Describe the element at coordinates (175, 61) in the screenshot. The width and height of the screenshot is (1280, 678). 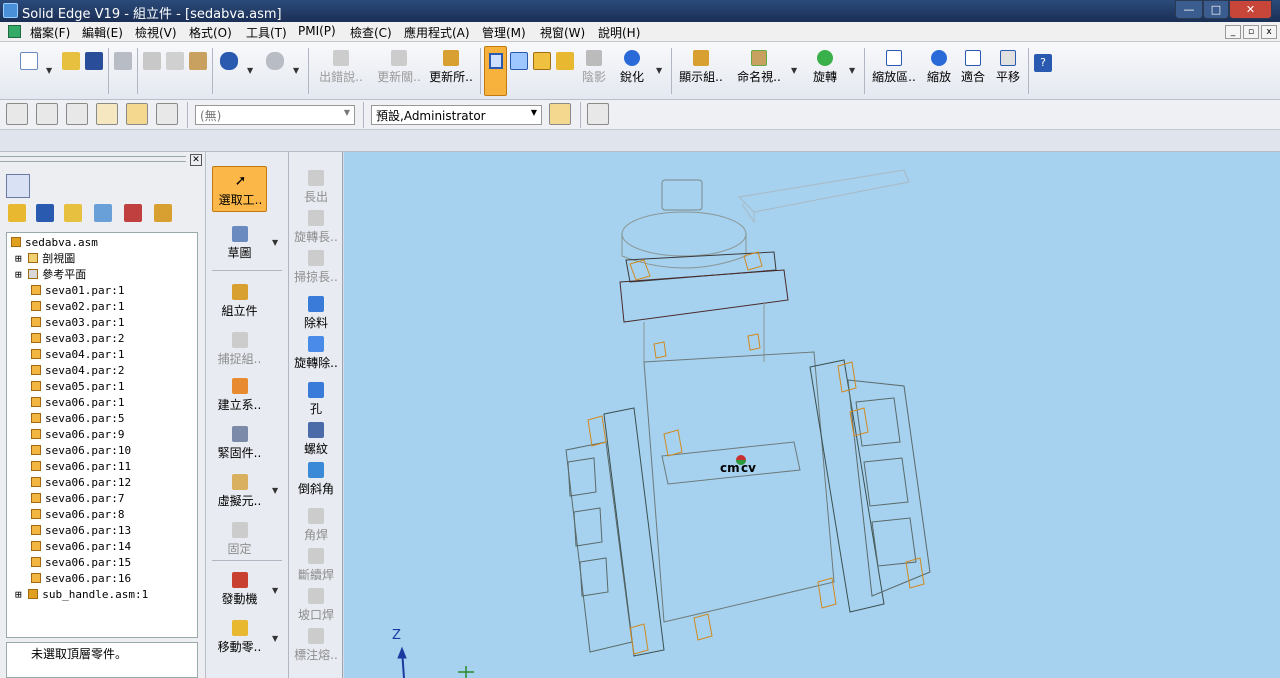
I see `copy-icon` at that location.